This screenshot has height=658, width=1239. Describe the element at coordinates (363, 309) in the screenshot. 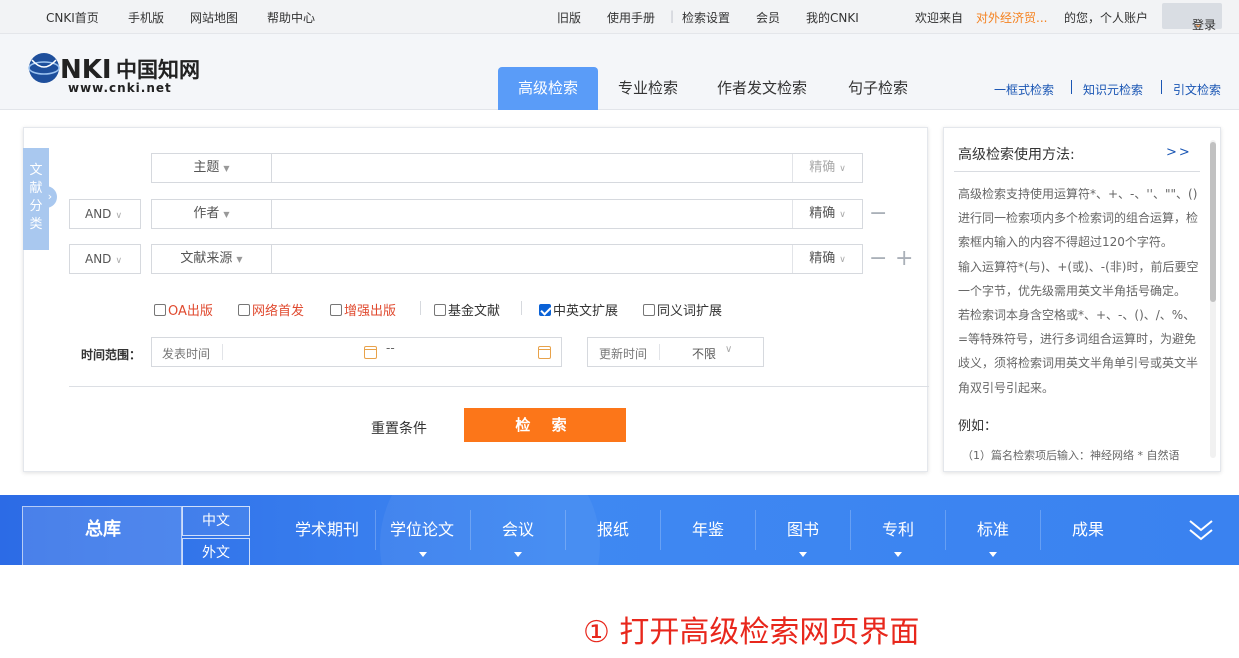

I see `checkbox-enhanced: 增强出版` at that location.